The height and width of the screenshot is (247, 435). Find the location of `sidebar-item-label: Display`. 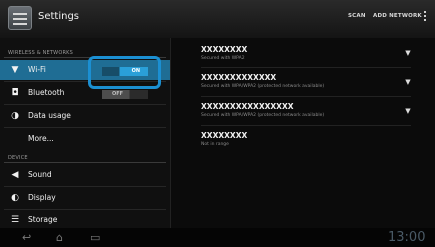

sidebar-item-label: Display is located at coordinates (42, 197).